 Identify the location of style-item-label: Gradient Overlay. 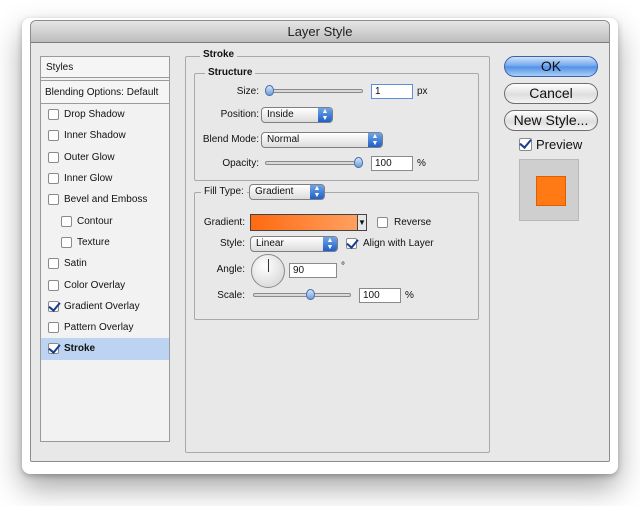
(102, 306).